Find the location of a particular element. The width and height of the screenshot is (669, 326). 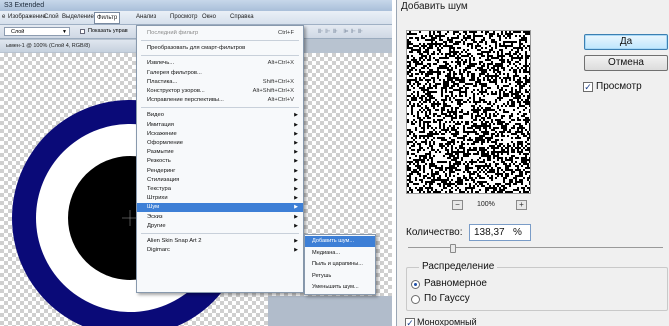

show-controls-label: Показать управ is located at coordinates (108, 31).